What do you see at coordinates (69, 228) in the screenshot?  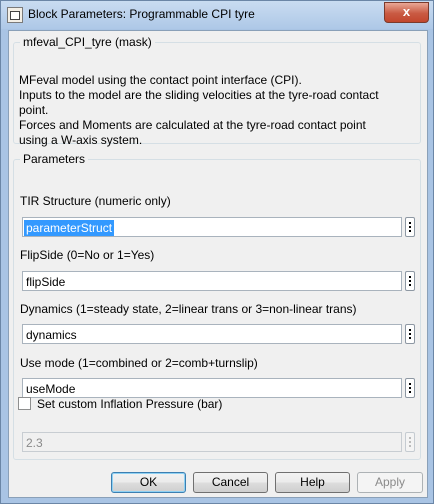 I see `tir-structure-value: parameterStruct` at bounding box center [69, 228].